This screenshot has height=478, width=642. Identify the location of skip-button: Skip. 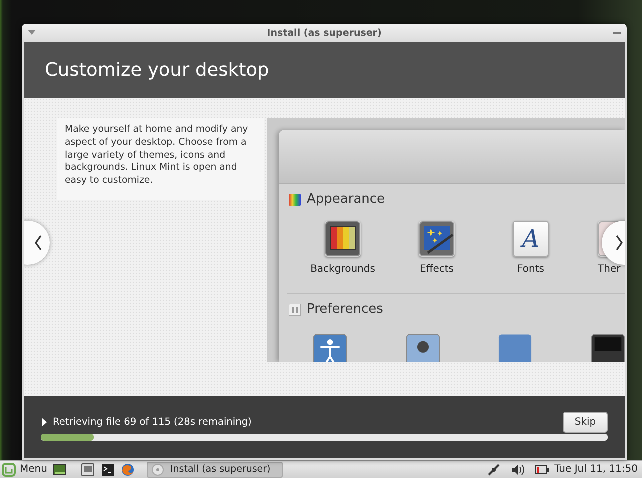
(585, 422).